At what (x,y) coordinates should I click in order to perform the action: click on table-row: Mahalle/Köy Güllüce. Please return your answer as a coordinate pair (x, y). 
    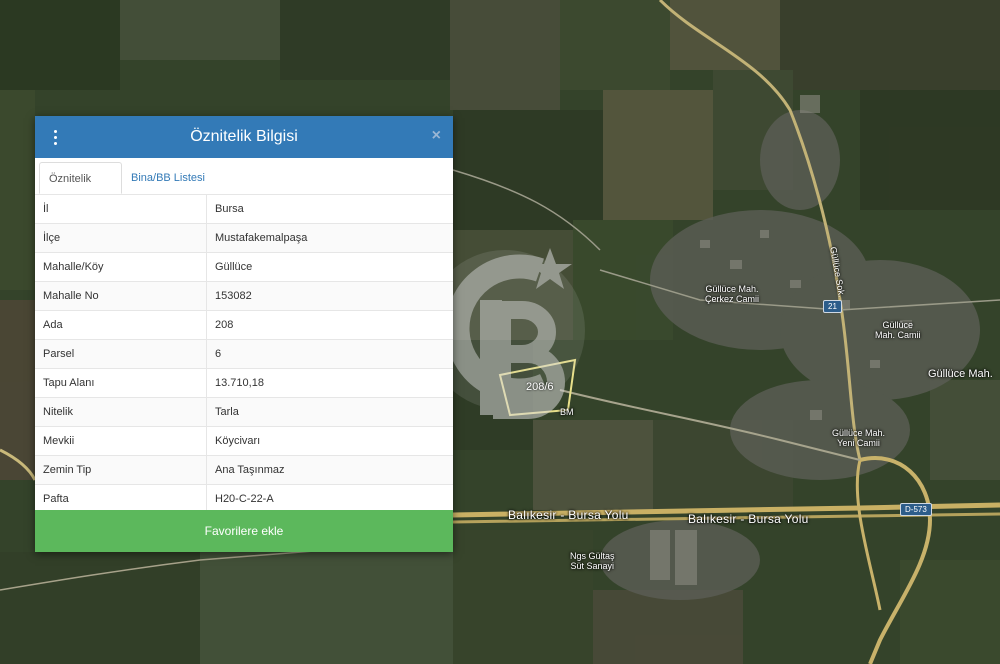
    Looking at the image, I should click on (244, 267).